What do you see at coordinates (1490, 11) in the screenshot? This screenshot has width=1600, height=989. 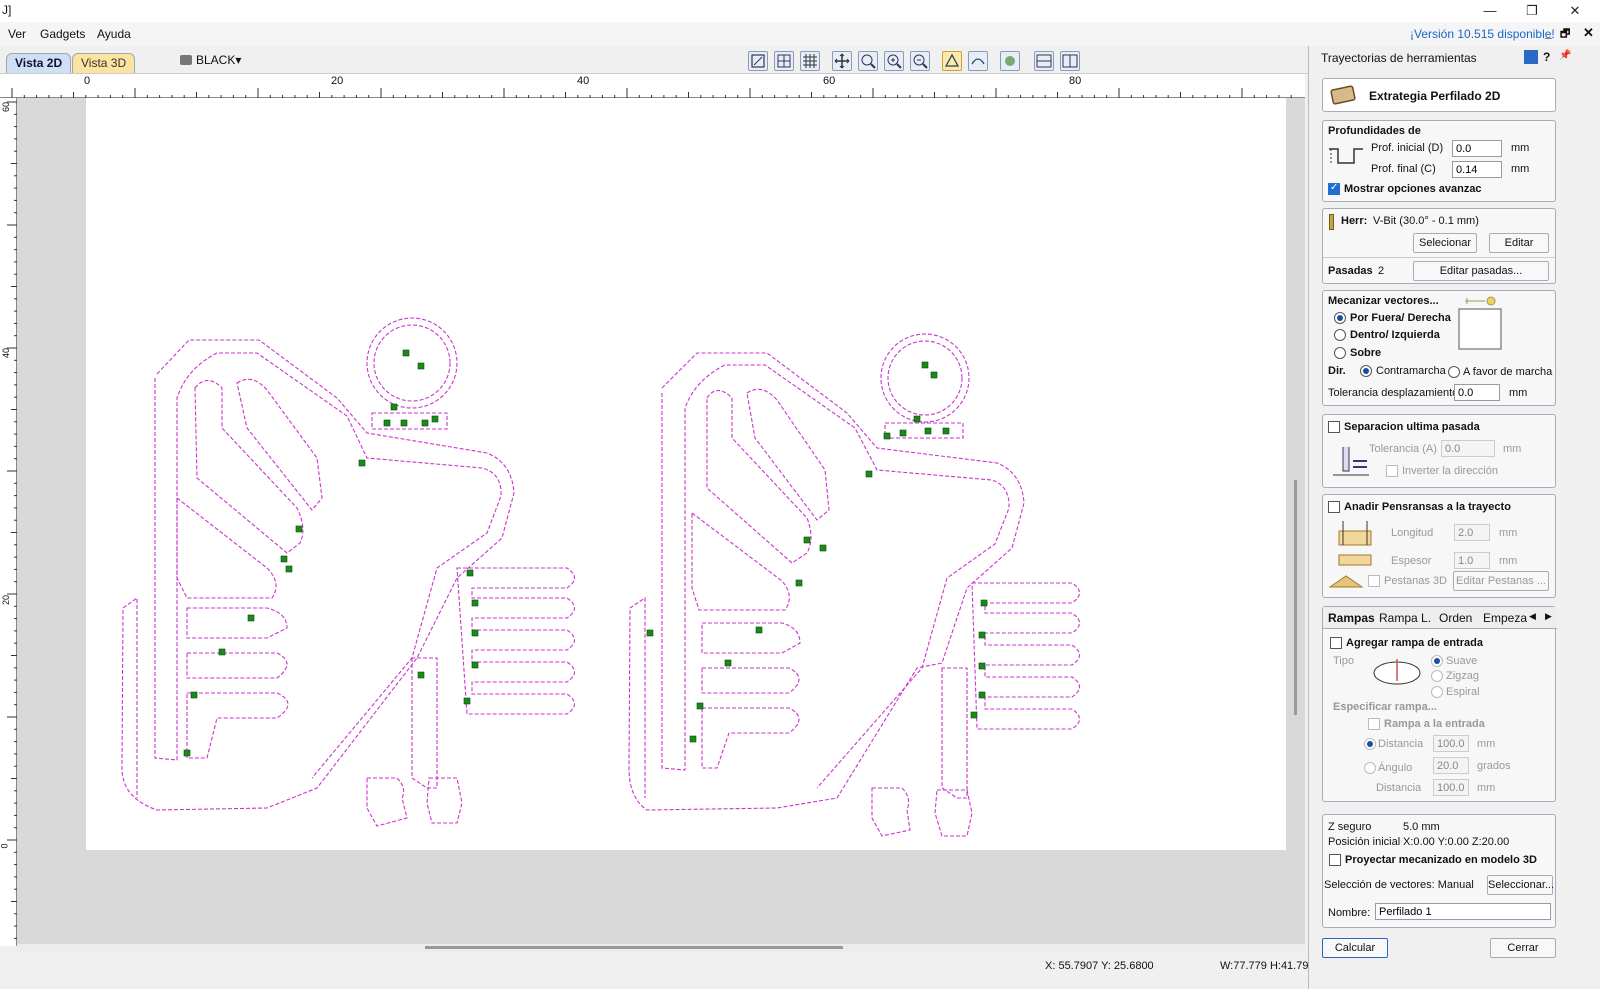 I see `minimize-button: —` at bounding box center [1490, 11].